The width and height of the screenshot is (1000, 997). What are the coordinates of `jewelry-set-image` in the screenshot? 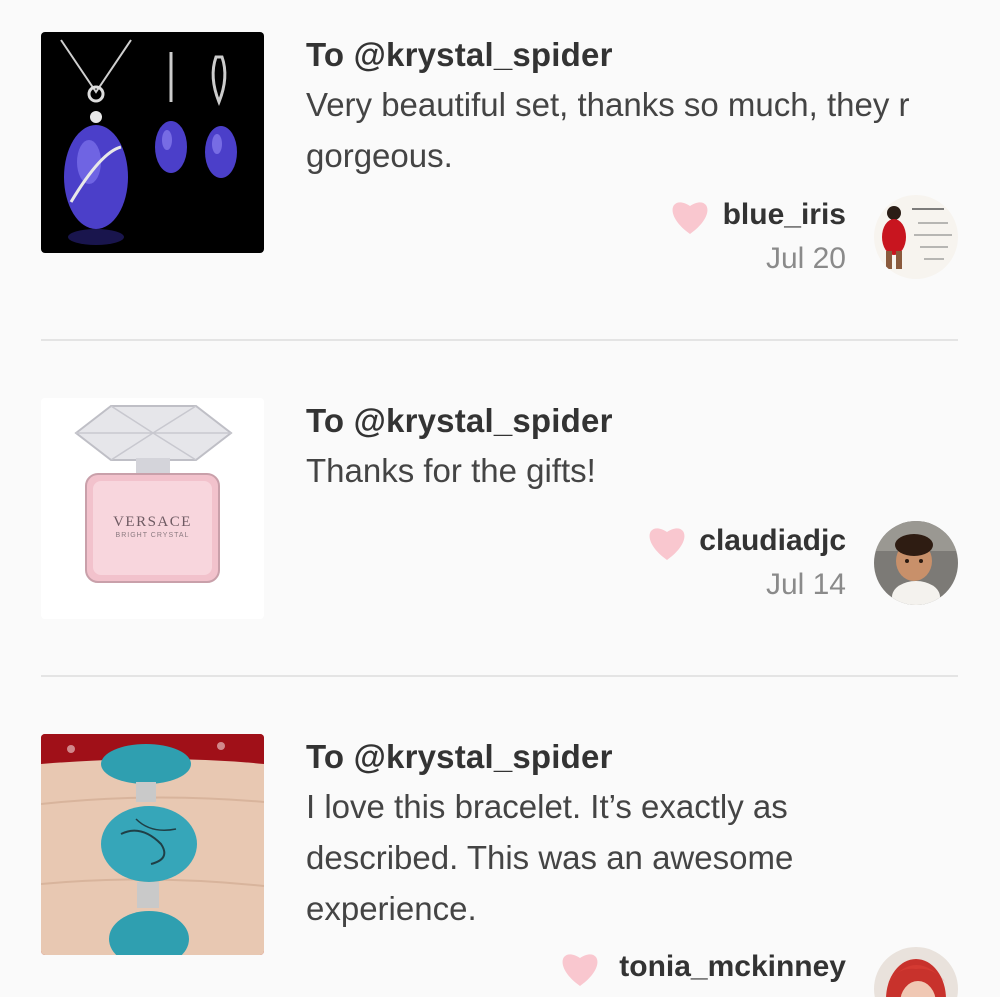 It's located at (152, 142).